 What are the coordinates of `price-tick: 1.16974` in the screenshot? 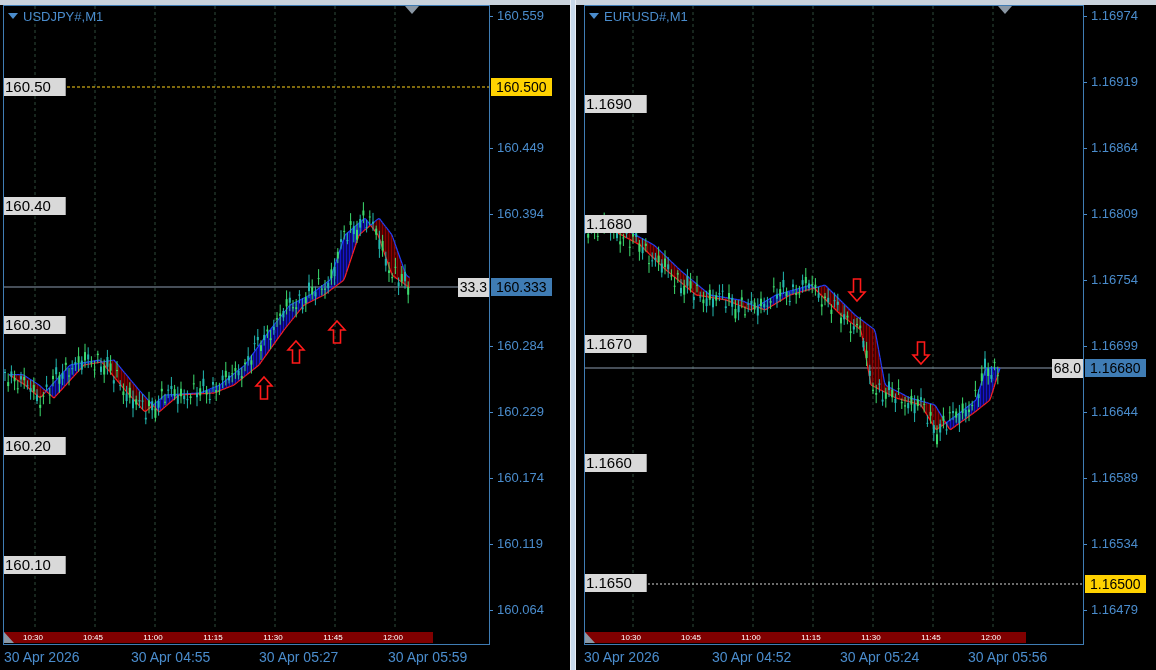 It's located at (1114, 16).